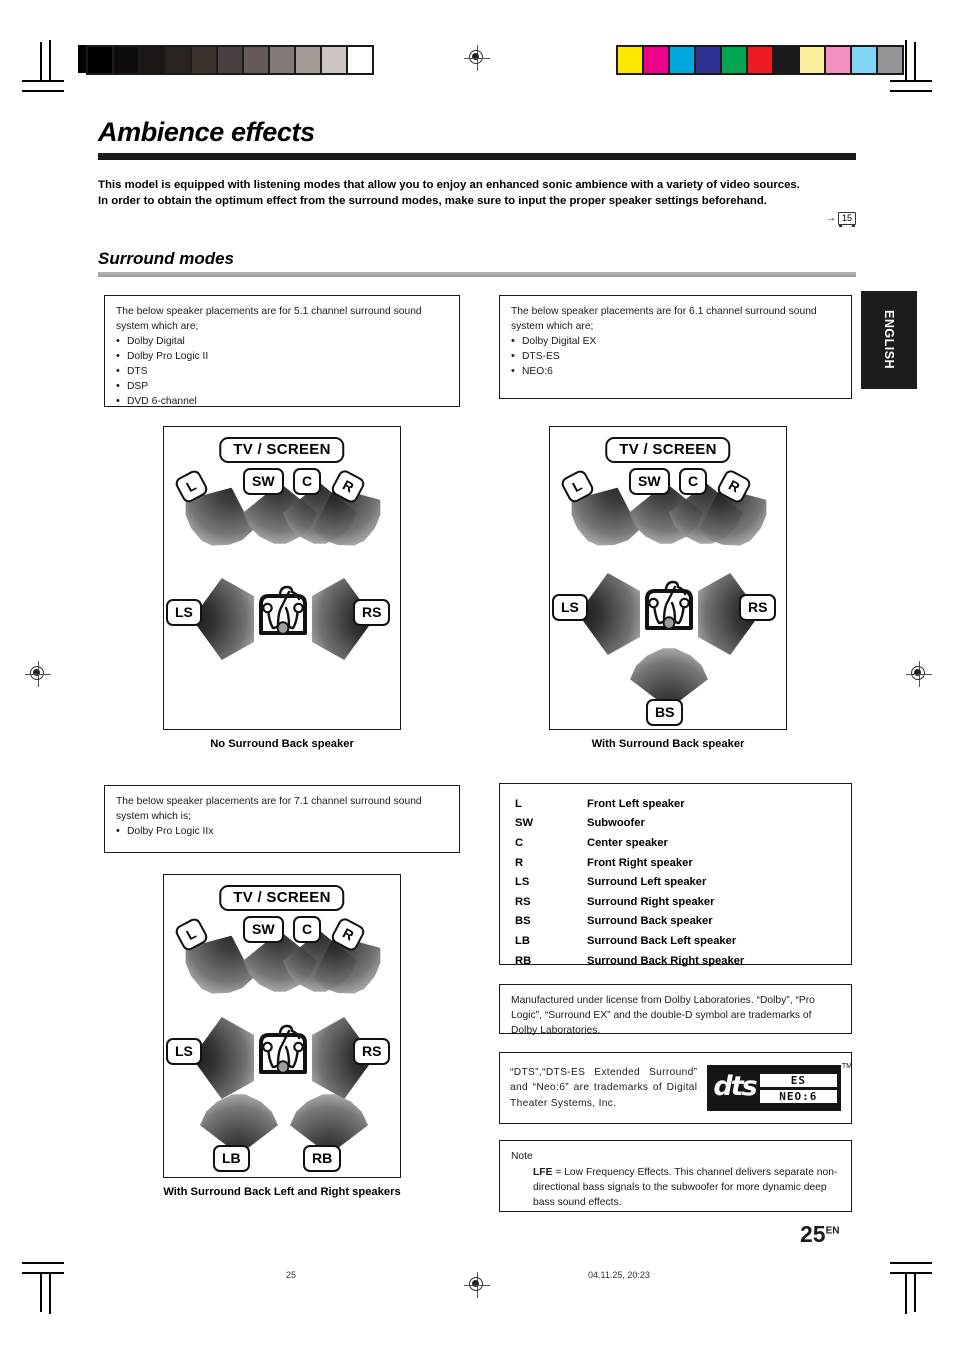 This screenshot has height=1351, width=954. I want to click on crop-mark-tr-v, so click(906, 61).